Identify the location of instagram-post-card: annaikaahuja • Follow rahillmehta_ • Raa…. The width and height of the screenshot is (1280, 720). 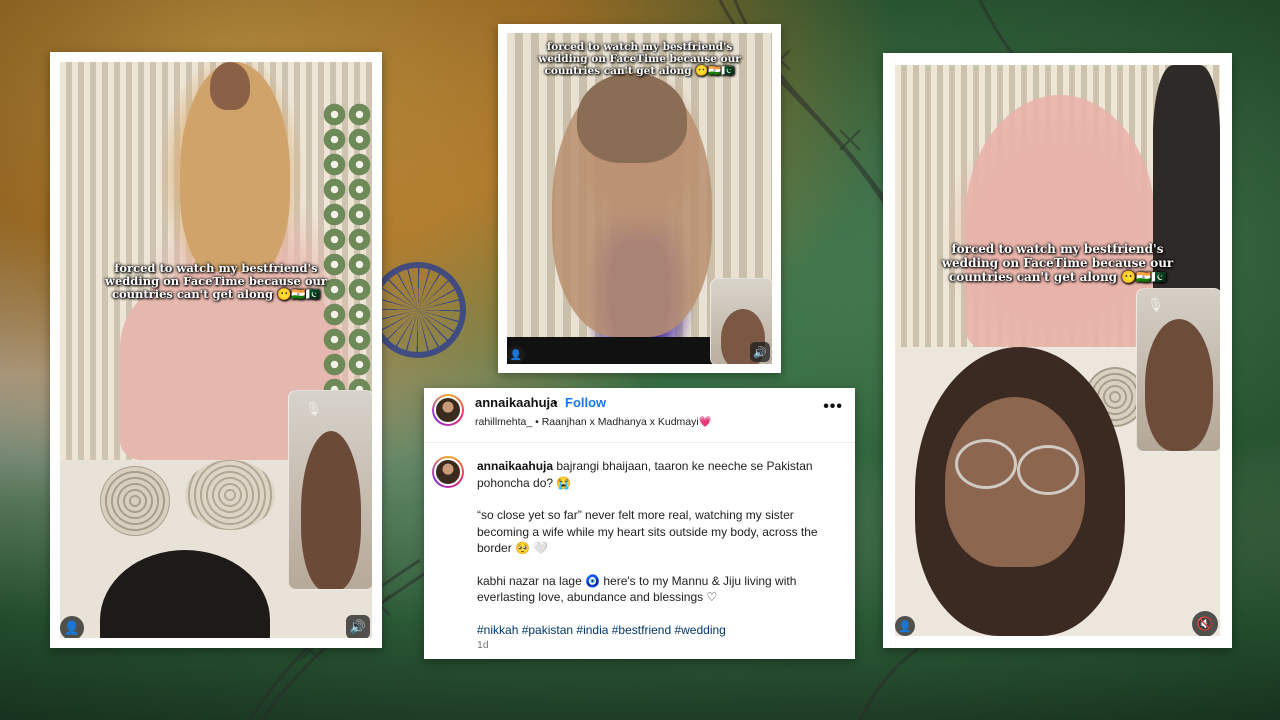
(639, 523).